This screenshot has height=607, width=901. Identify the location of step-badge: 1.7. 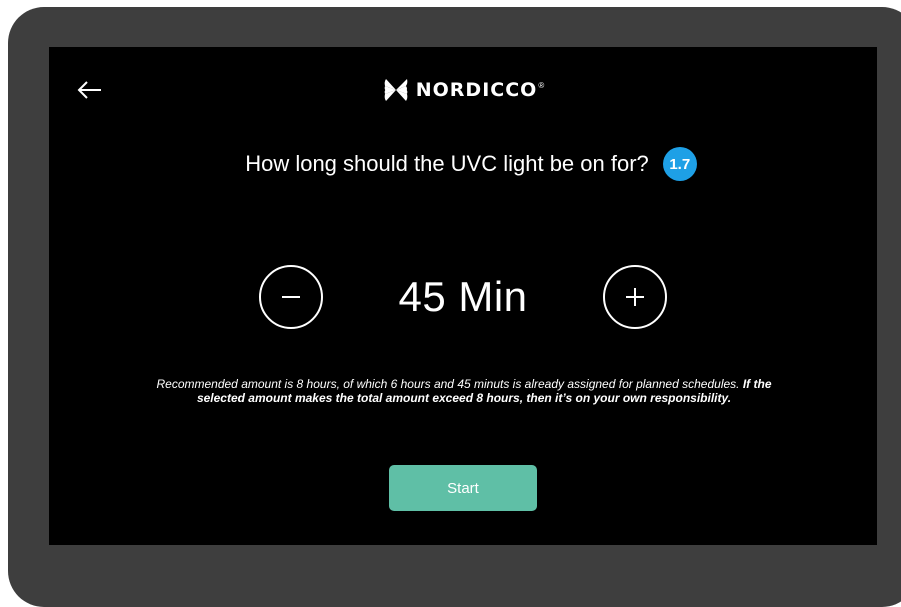
(679, 164).